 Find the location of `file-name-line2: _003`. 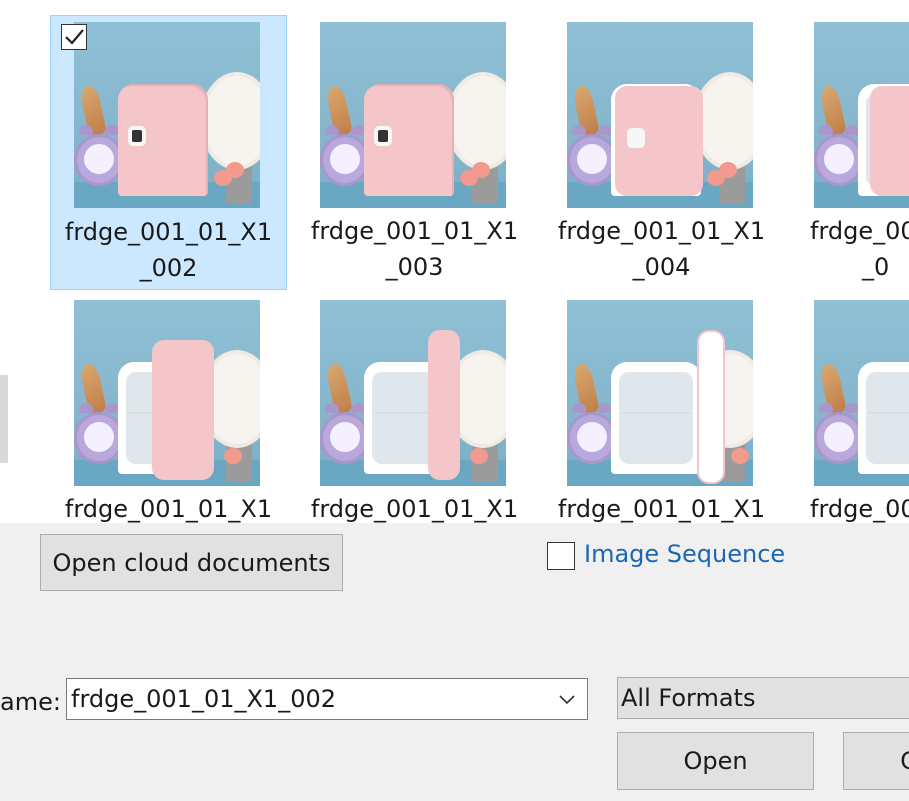

file-name-line2: _003 is located at coordinates (414, 267).